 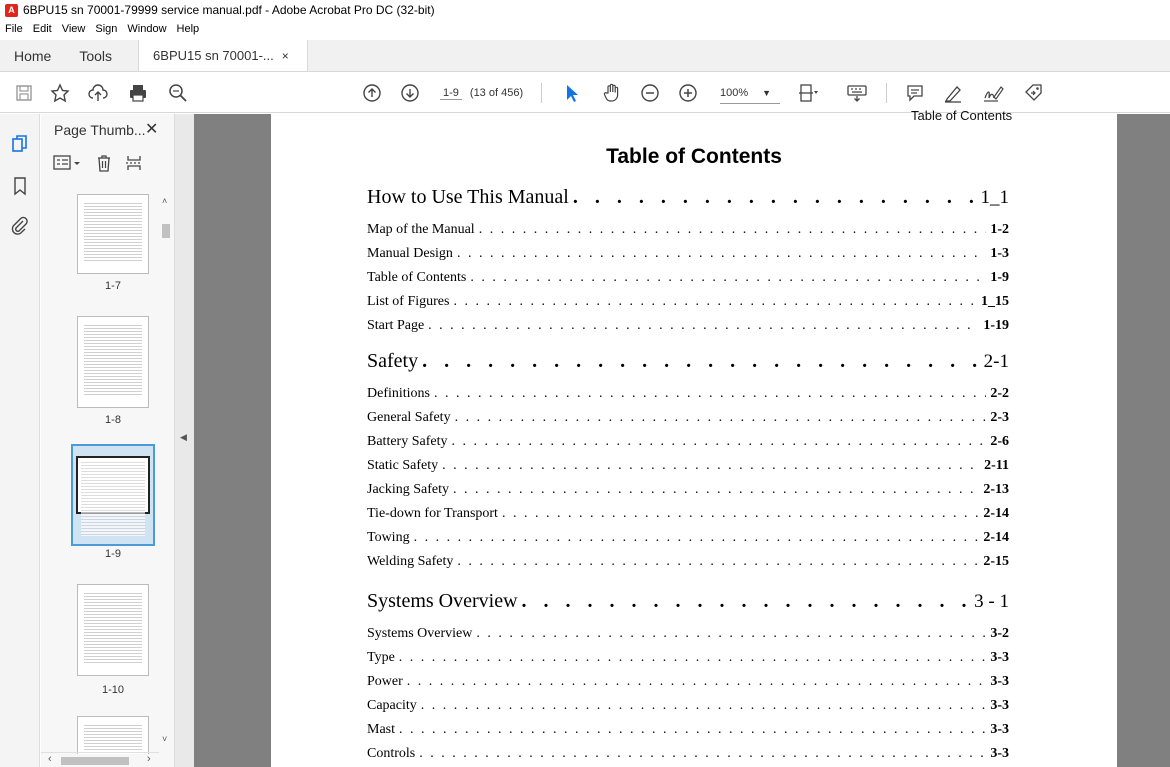 What do you see at coordinates (24, 93) in the screenshot?
I see `save-icon` at bounding box center [24, 93].